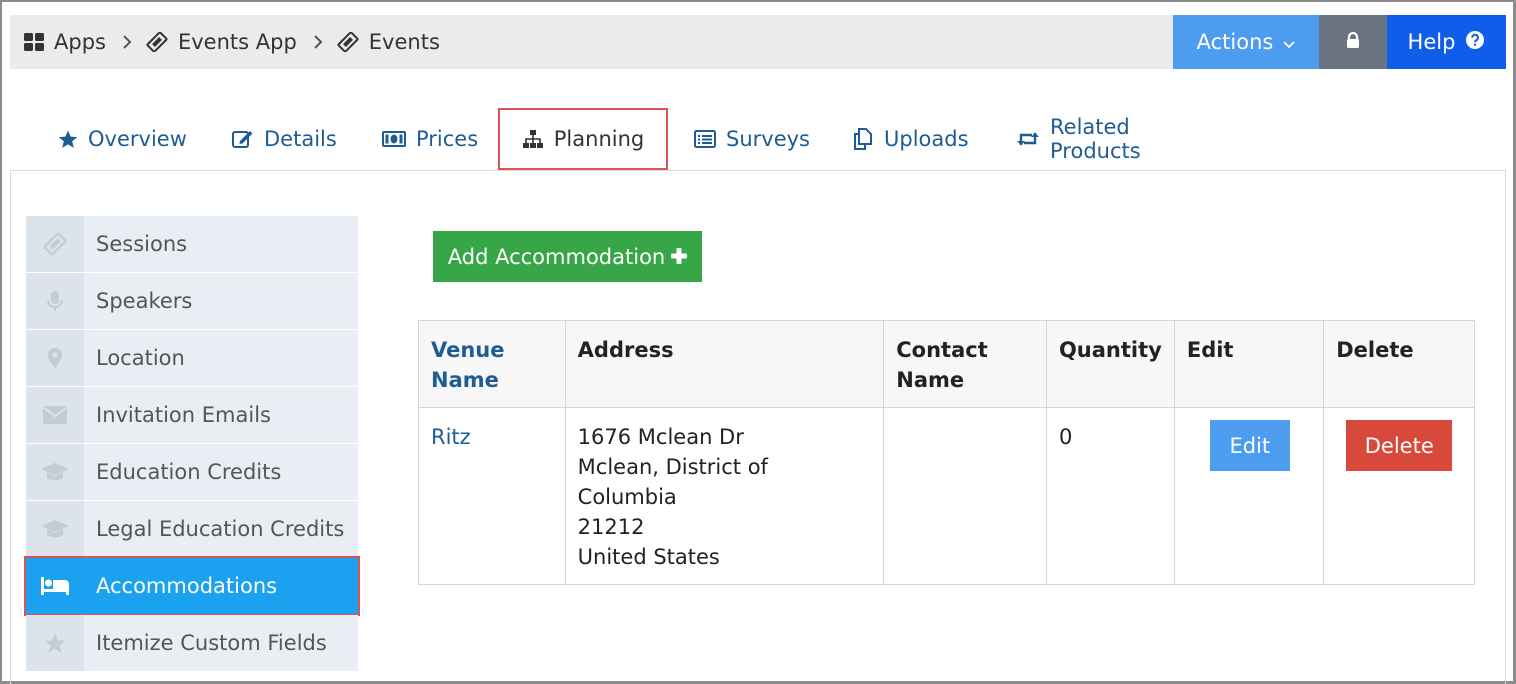  I want to click on sidebar-item-label: Accommodations, so click(187, 586).